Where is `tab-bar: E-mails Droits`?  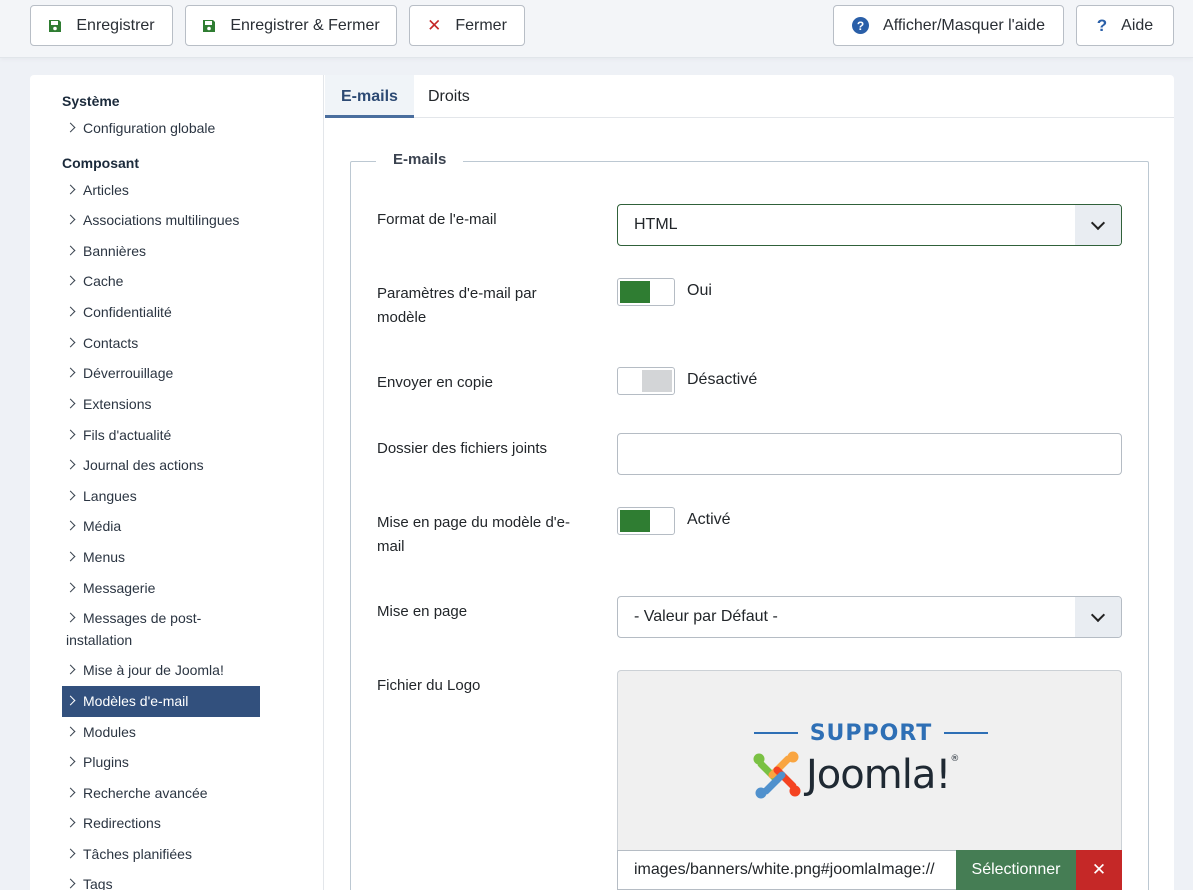 tab-bar: E-mails Droits is located at coordinates (749, 96).